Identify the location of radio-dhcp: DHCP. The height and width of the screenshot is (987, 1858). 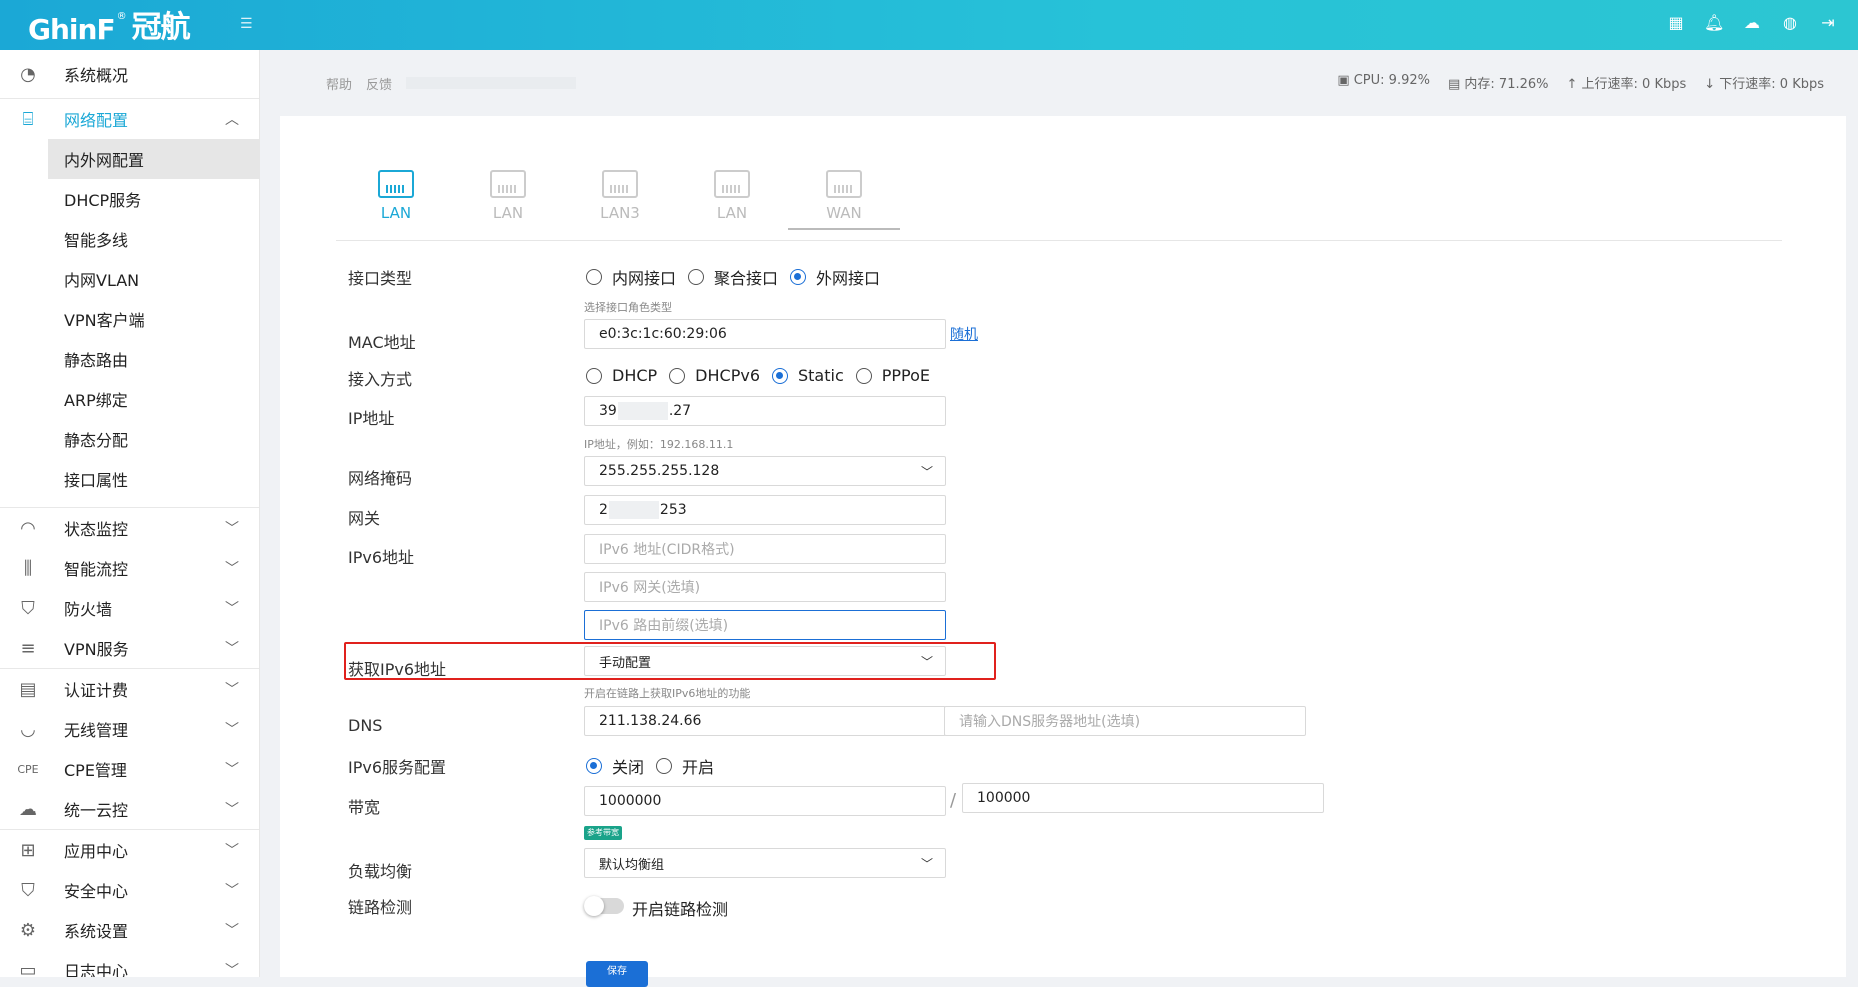
(621, 375).